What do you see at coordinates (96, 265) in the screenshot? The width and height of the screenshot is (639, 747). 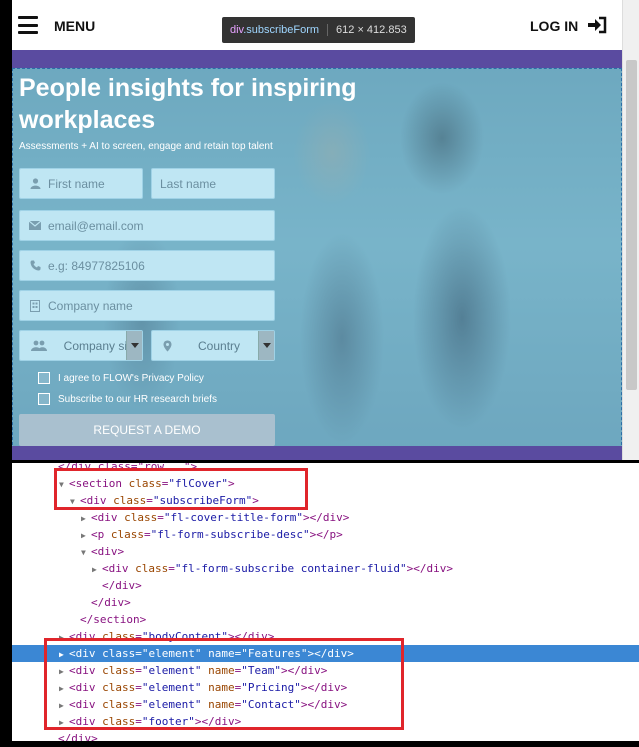 I see `phone-placeholder: e.g: 84977825106` at bounding box center [96, 265].